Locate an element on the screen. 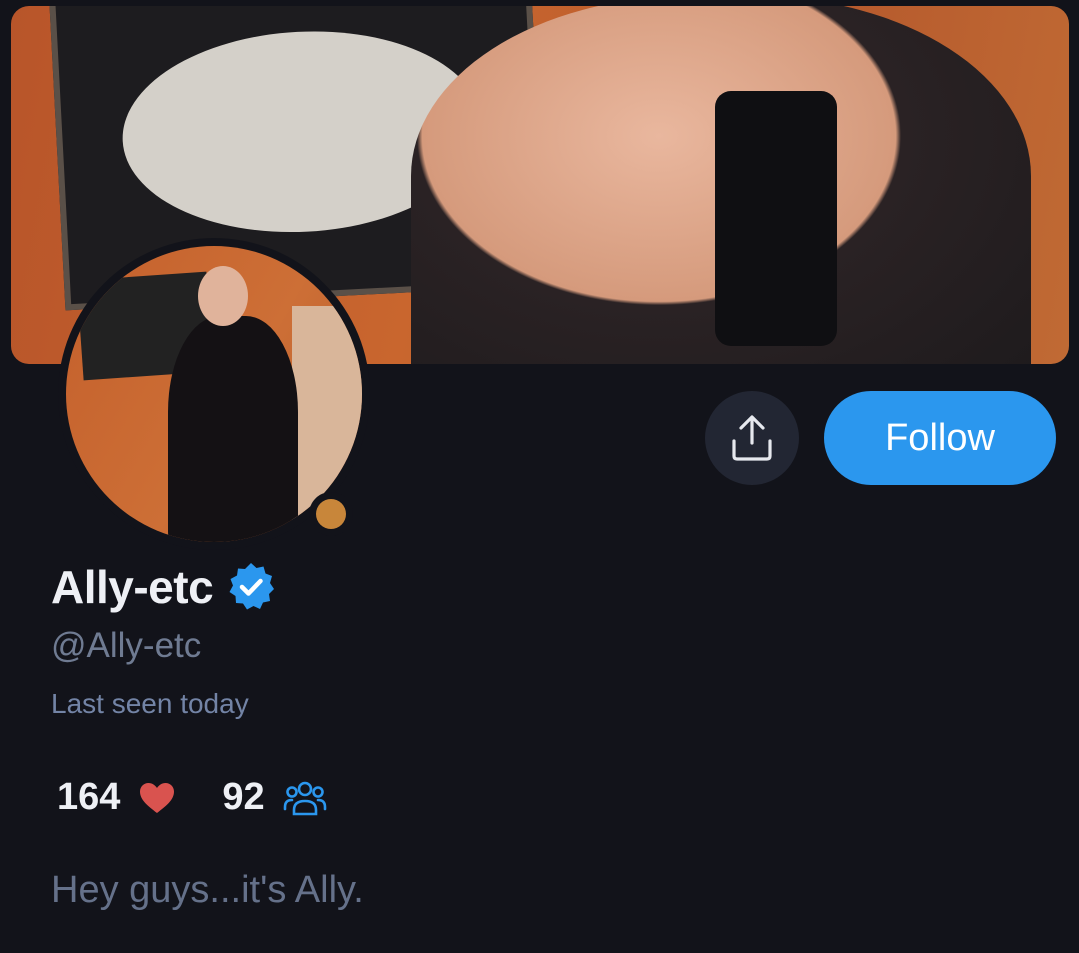 This screenshot has width=1079, height=953. profile-bio: Hey guys...it's Ally. is located at coordinates (207, 890).